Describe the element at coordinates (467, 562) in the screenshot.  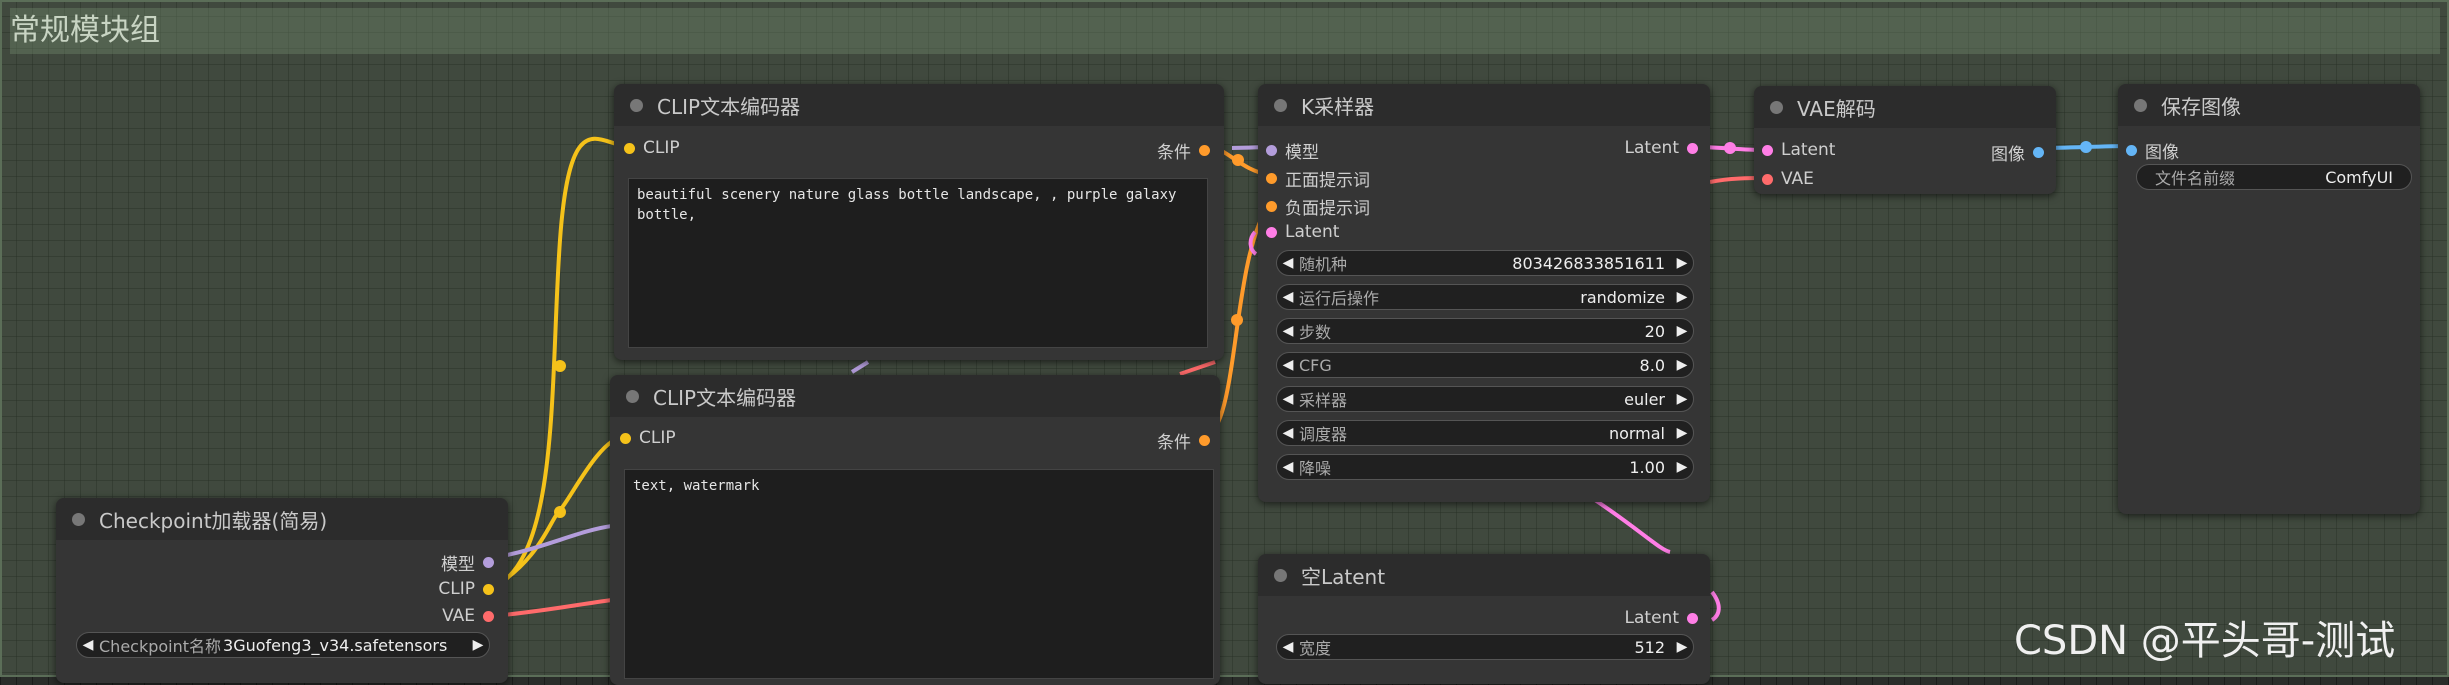
I see `output-model: 模型` at that location.